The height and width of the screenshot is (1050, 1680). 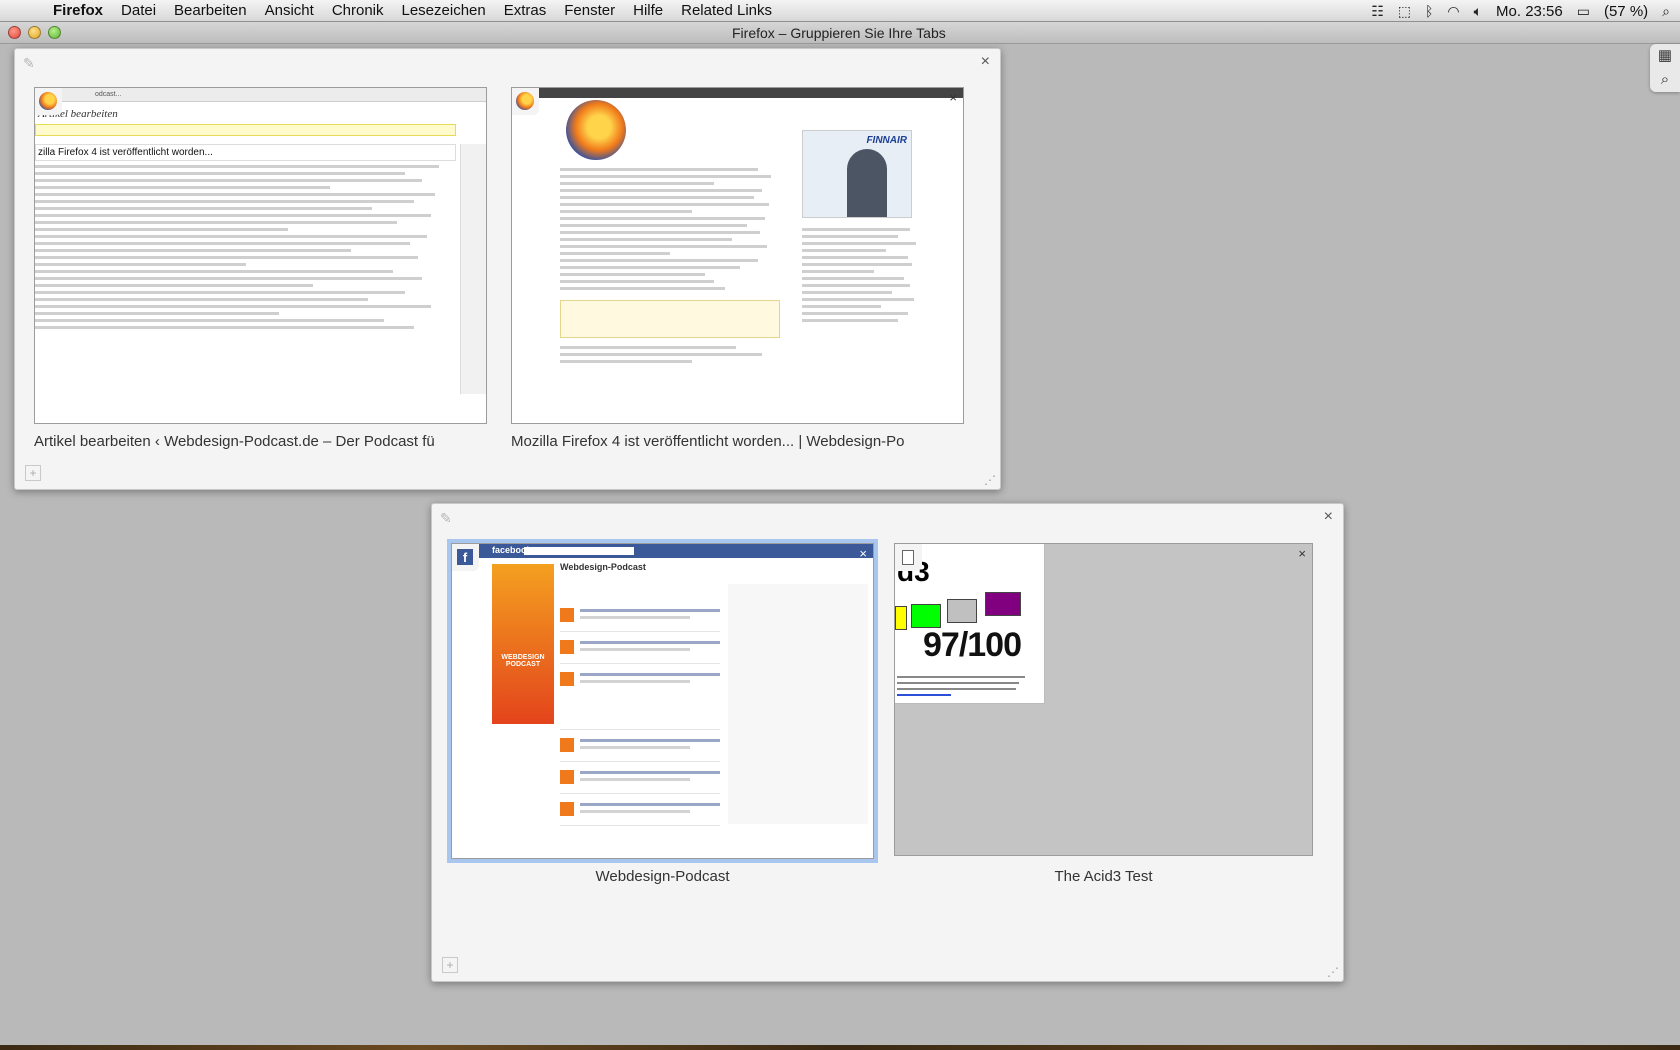 What do you see at coordinates (78, 10) in the screenshot?
I see `menu-app-firefox: Firefox` at bounding box center [78, 10].